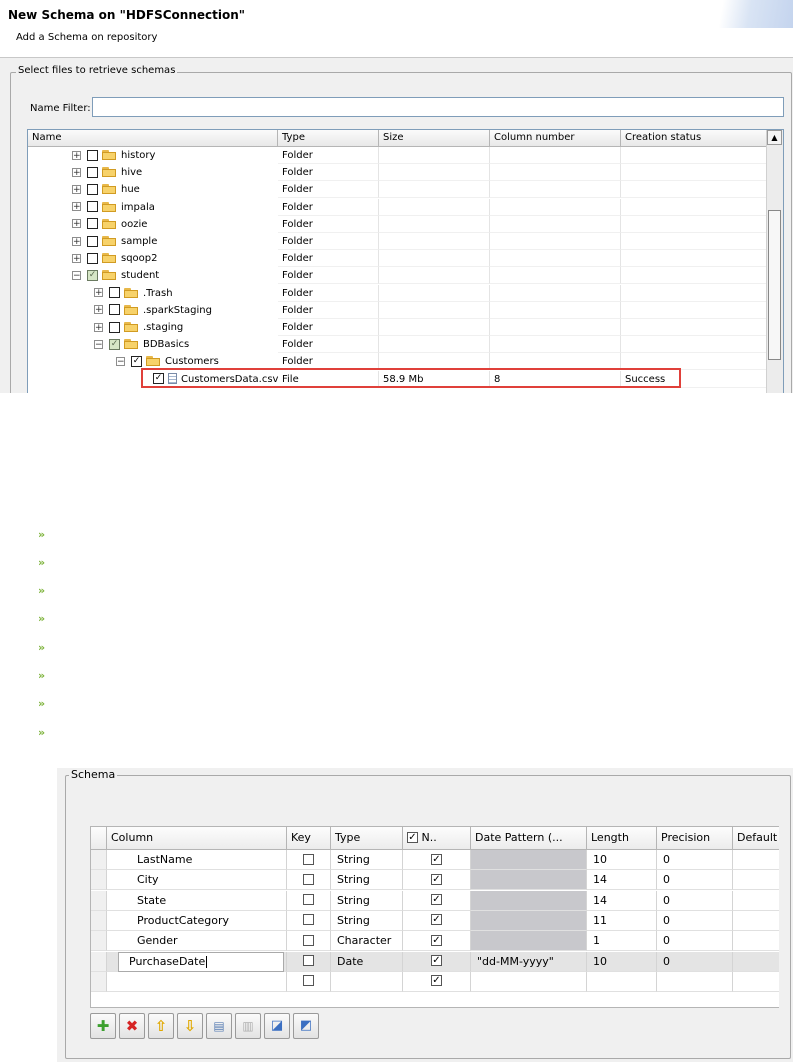  I want to click on tree-row: + history Folder, so click(398, 155).